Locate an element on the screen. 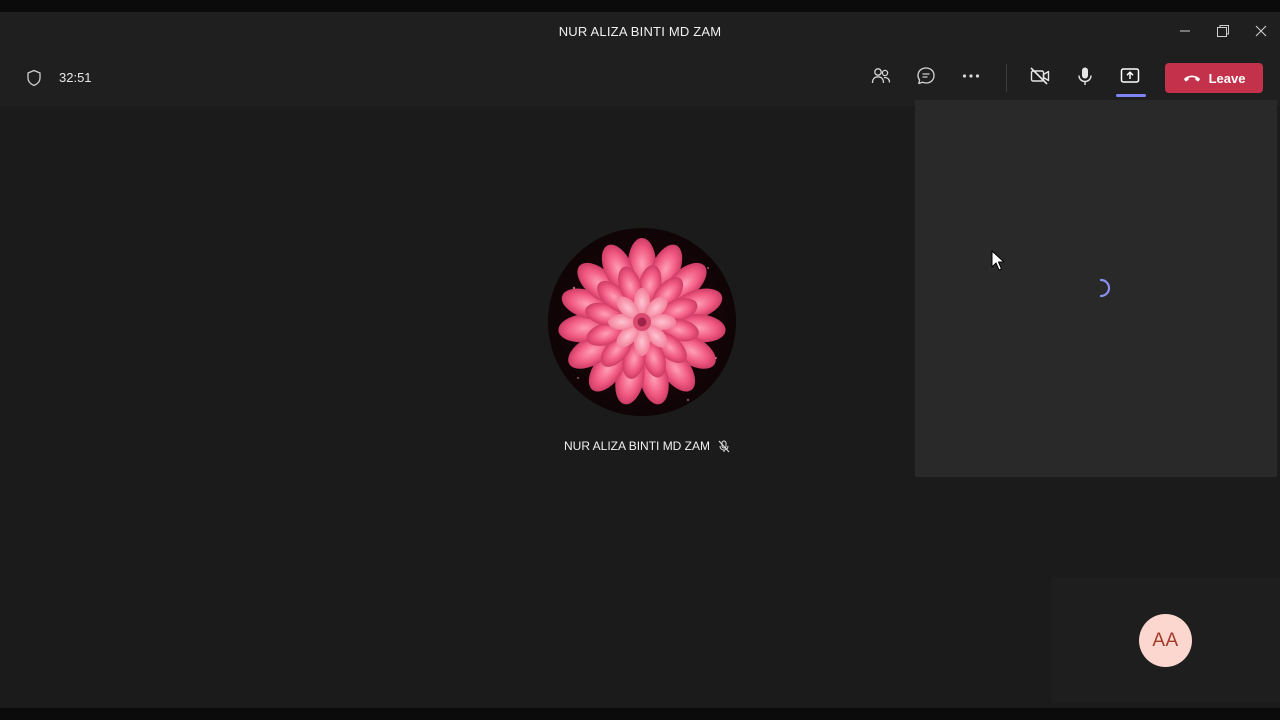  participant-name: NUR ALIZA BINTI MD ZAM is located at coordinates (637, 446).